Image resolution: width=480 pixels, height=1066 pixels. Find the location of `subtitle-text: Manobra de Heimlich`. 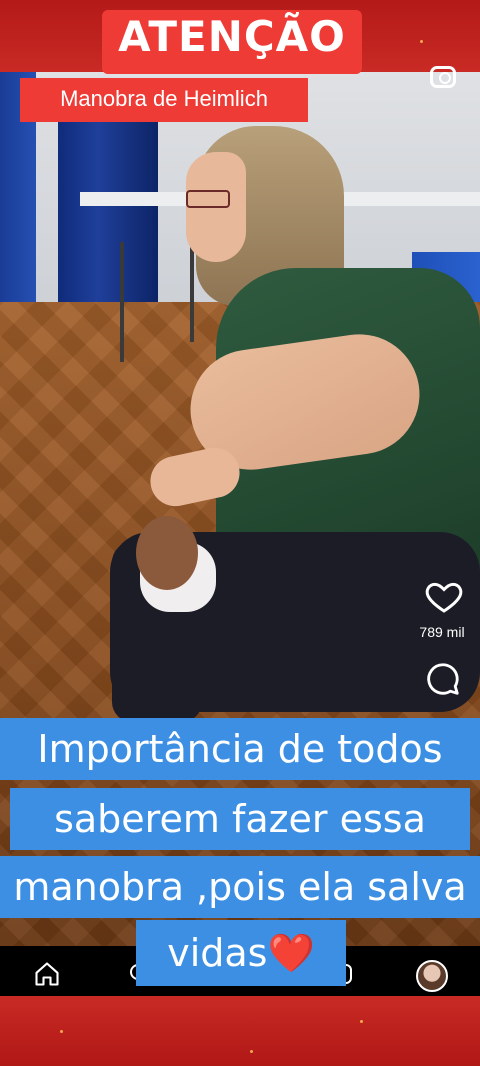

subtitle-text: Manobra de Heimlich is located at coordinates (164, 98).